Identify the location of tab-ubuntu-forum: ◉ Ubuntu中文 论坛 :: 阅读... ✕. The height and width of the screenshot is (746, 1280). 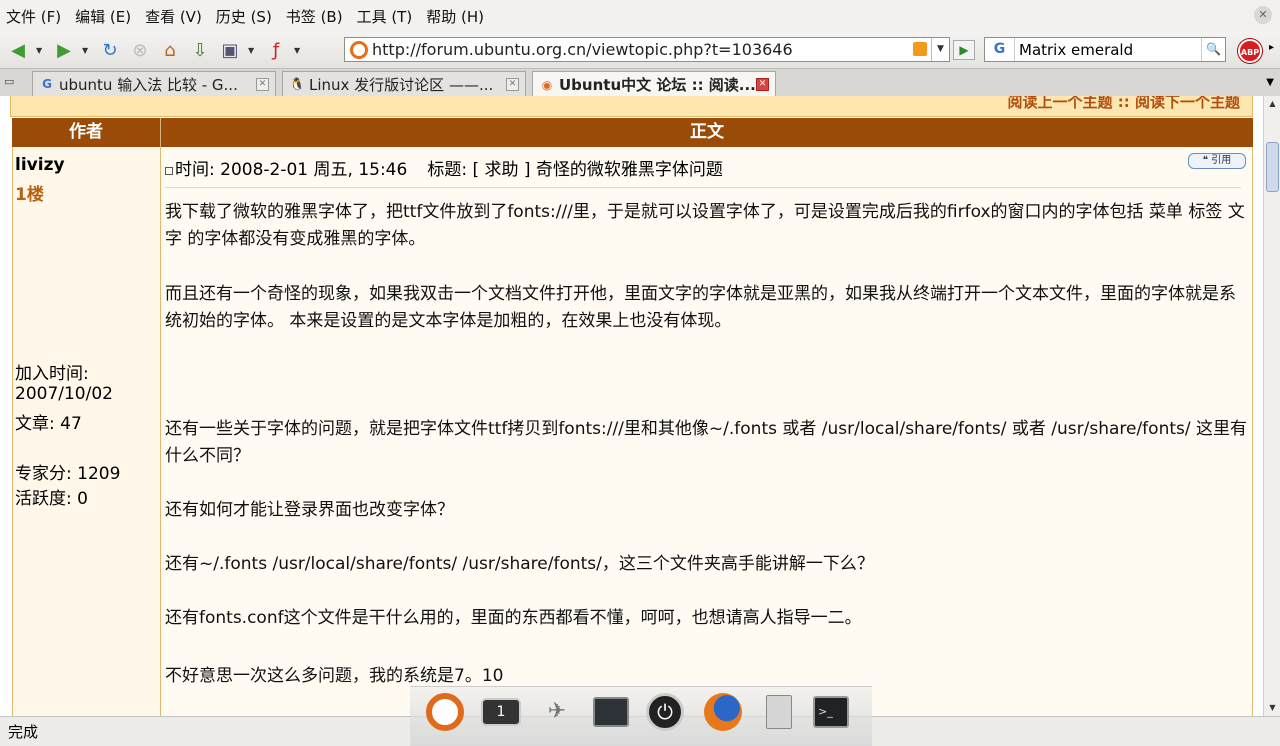
(654, 84).